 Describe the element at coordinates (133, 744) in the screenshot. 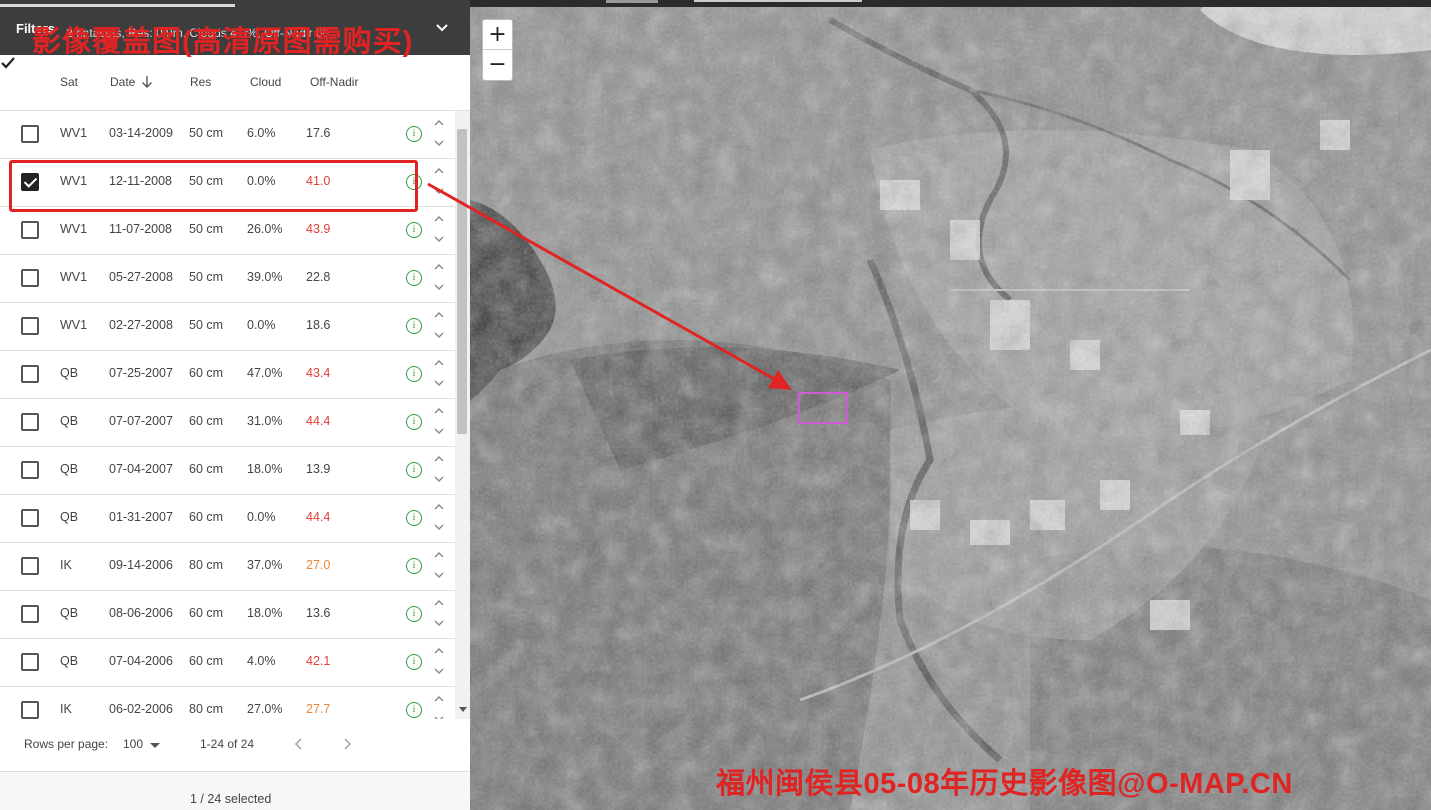

I see `rows-per-page-select: 100` at that location.